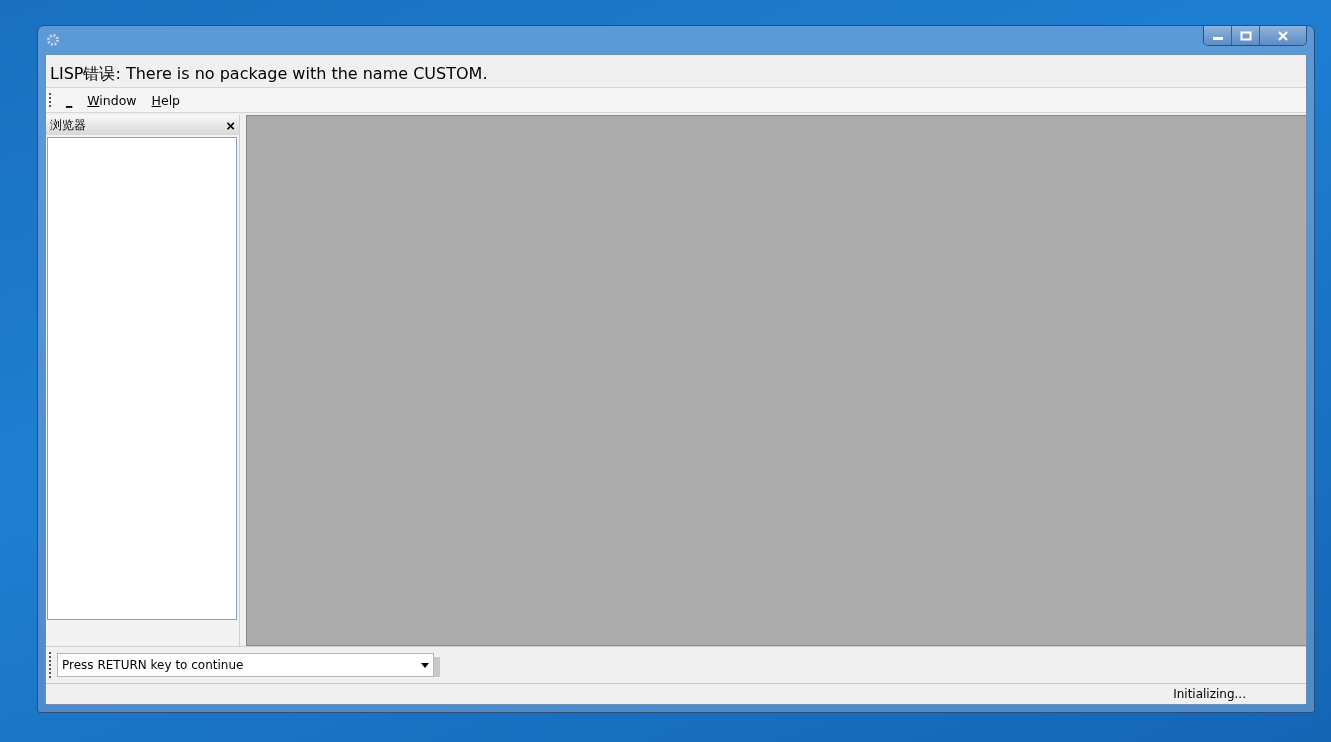 The width and height of the screenshot is (1331, 742). Describe the element at coordinates (167, 100) in the screenshot. I see `menu-item: Help` at that location.